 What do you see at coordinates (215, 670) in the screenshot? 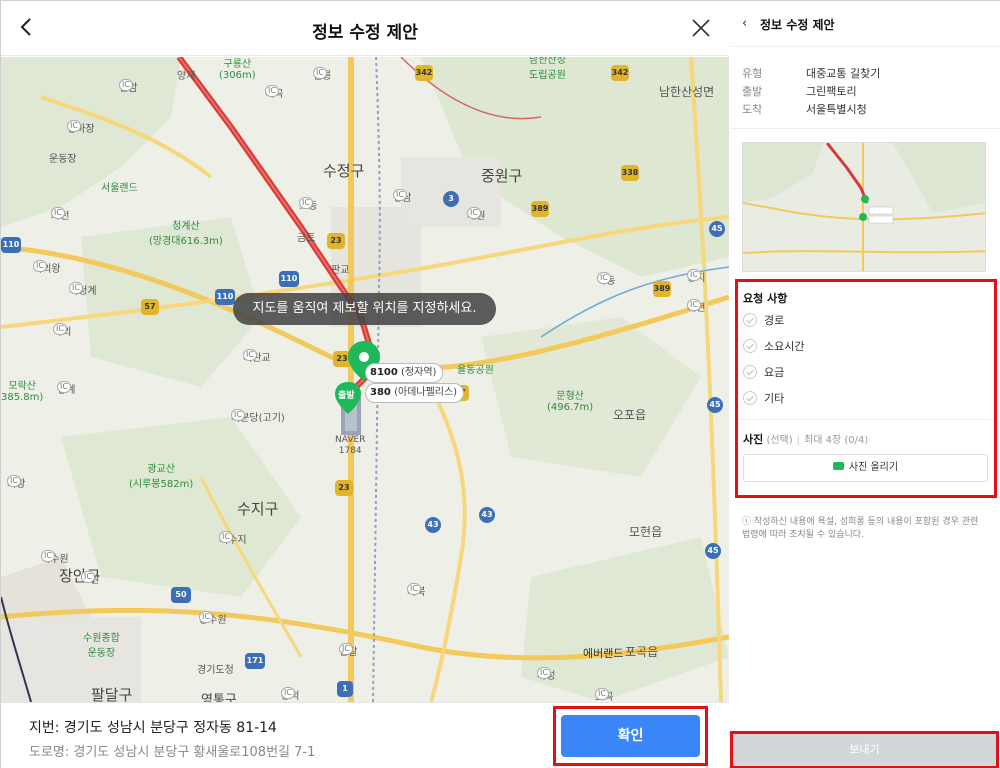
I see `ic-label: 경기도청` at bounding box center [215, 670].